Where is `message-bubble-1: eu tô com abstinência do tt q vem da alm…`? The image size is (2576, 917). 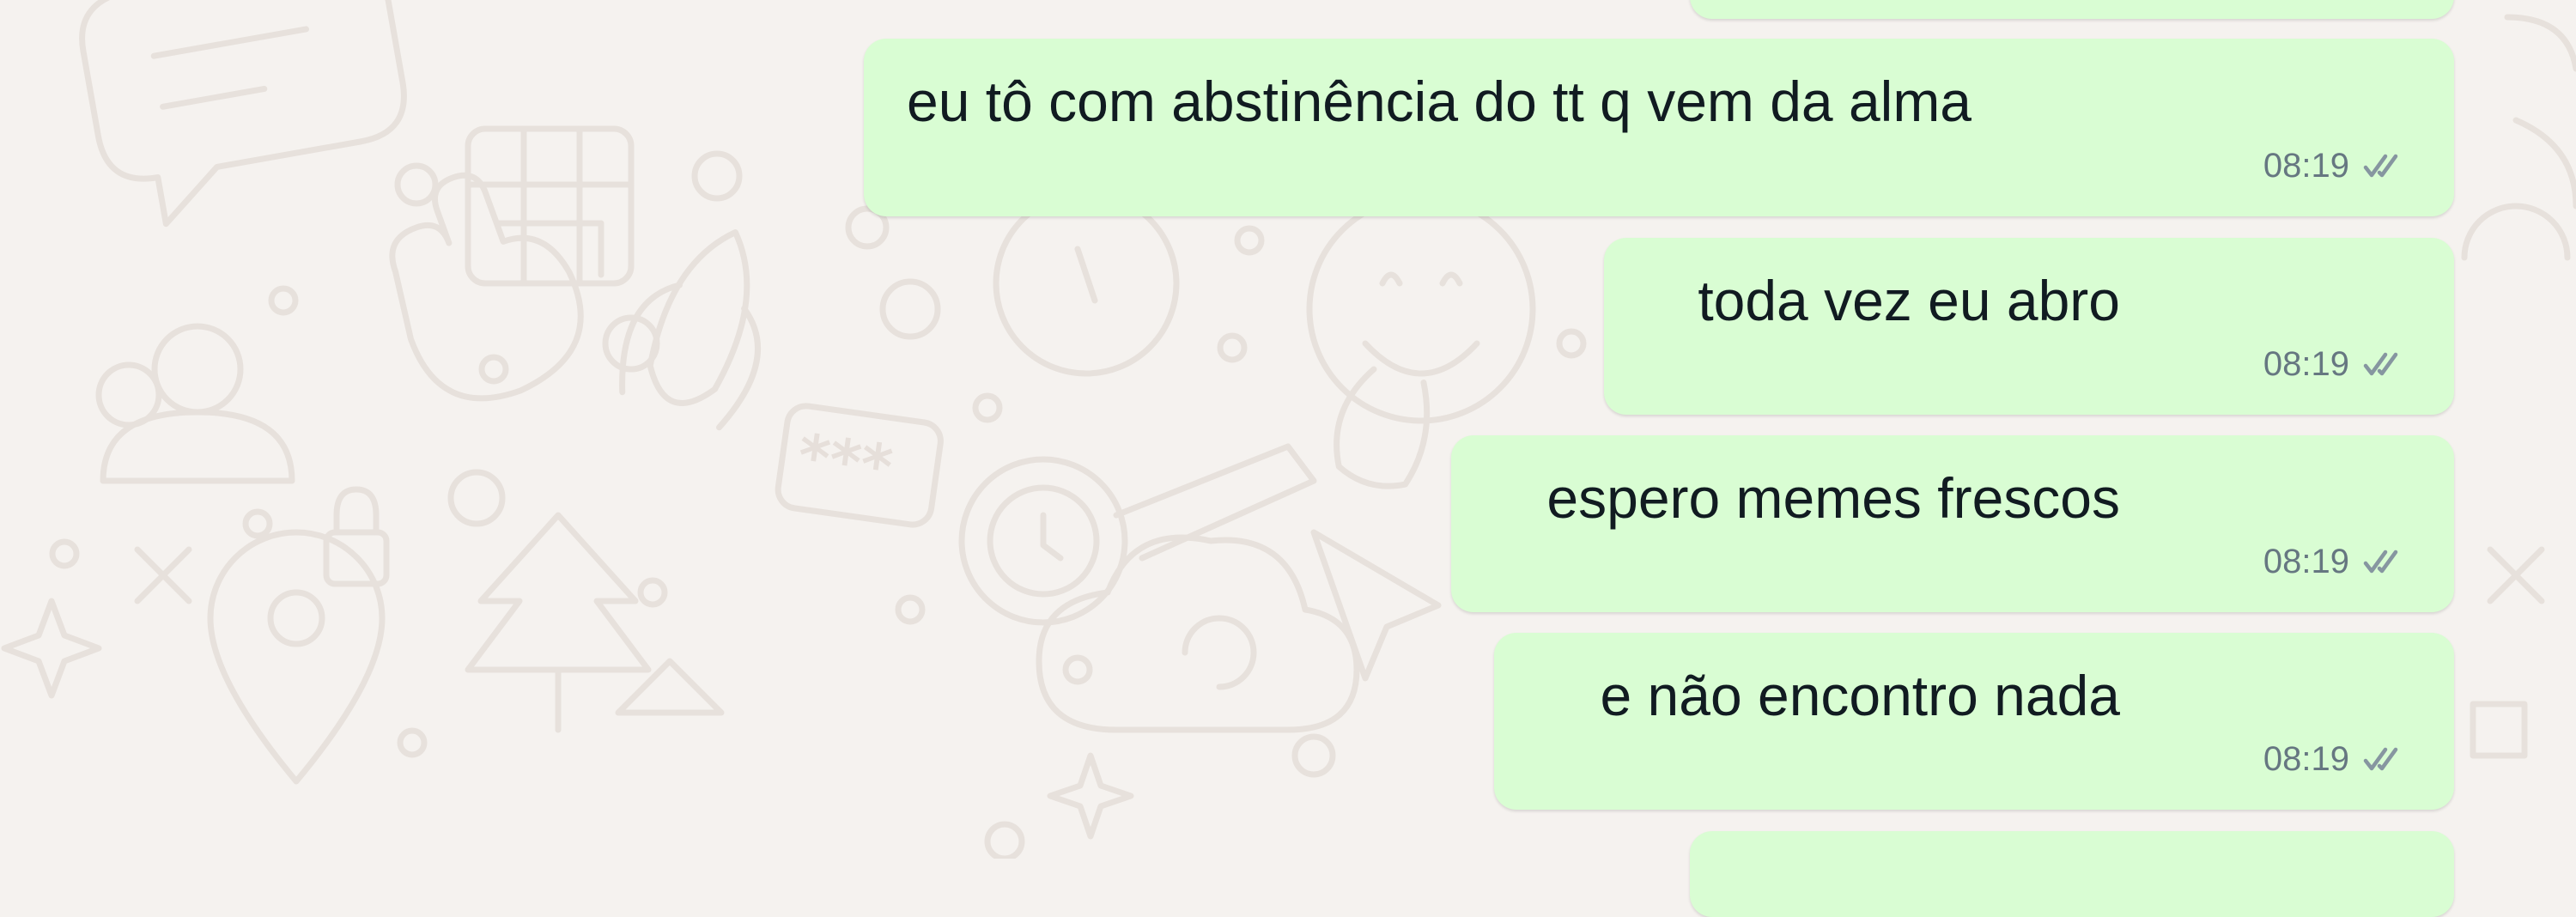 message-bubble-1: eu tô com abstinência do tt q vem da alm… is located at coordinates (1659, 128).